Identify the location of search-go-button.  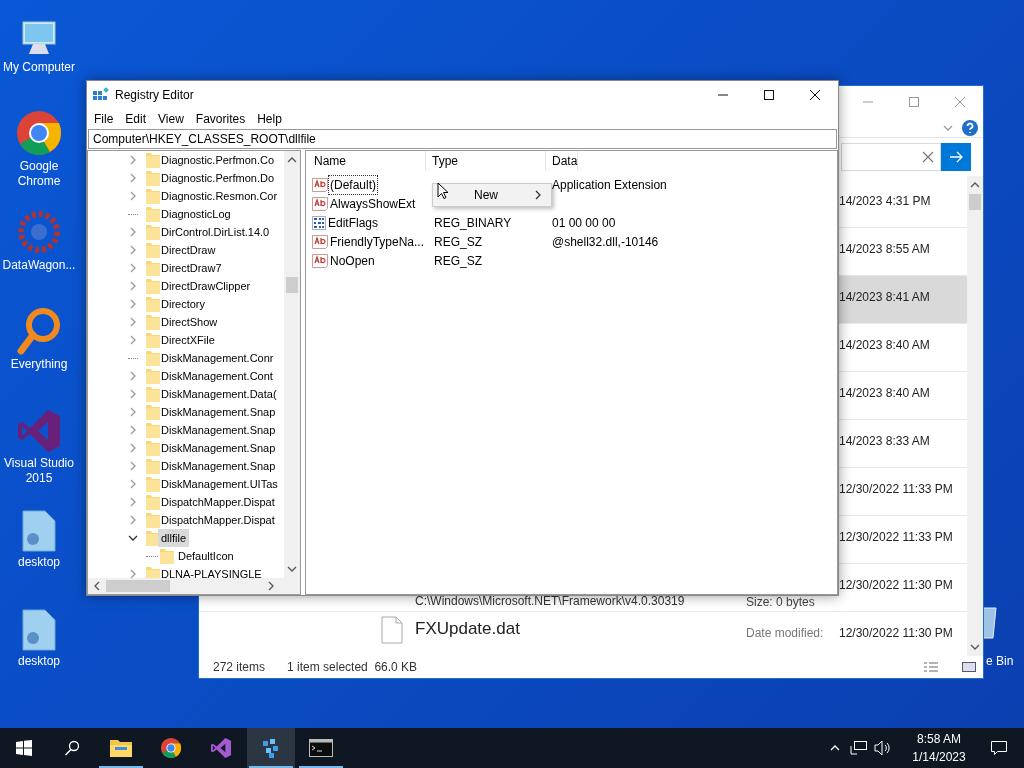
(956, 157).